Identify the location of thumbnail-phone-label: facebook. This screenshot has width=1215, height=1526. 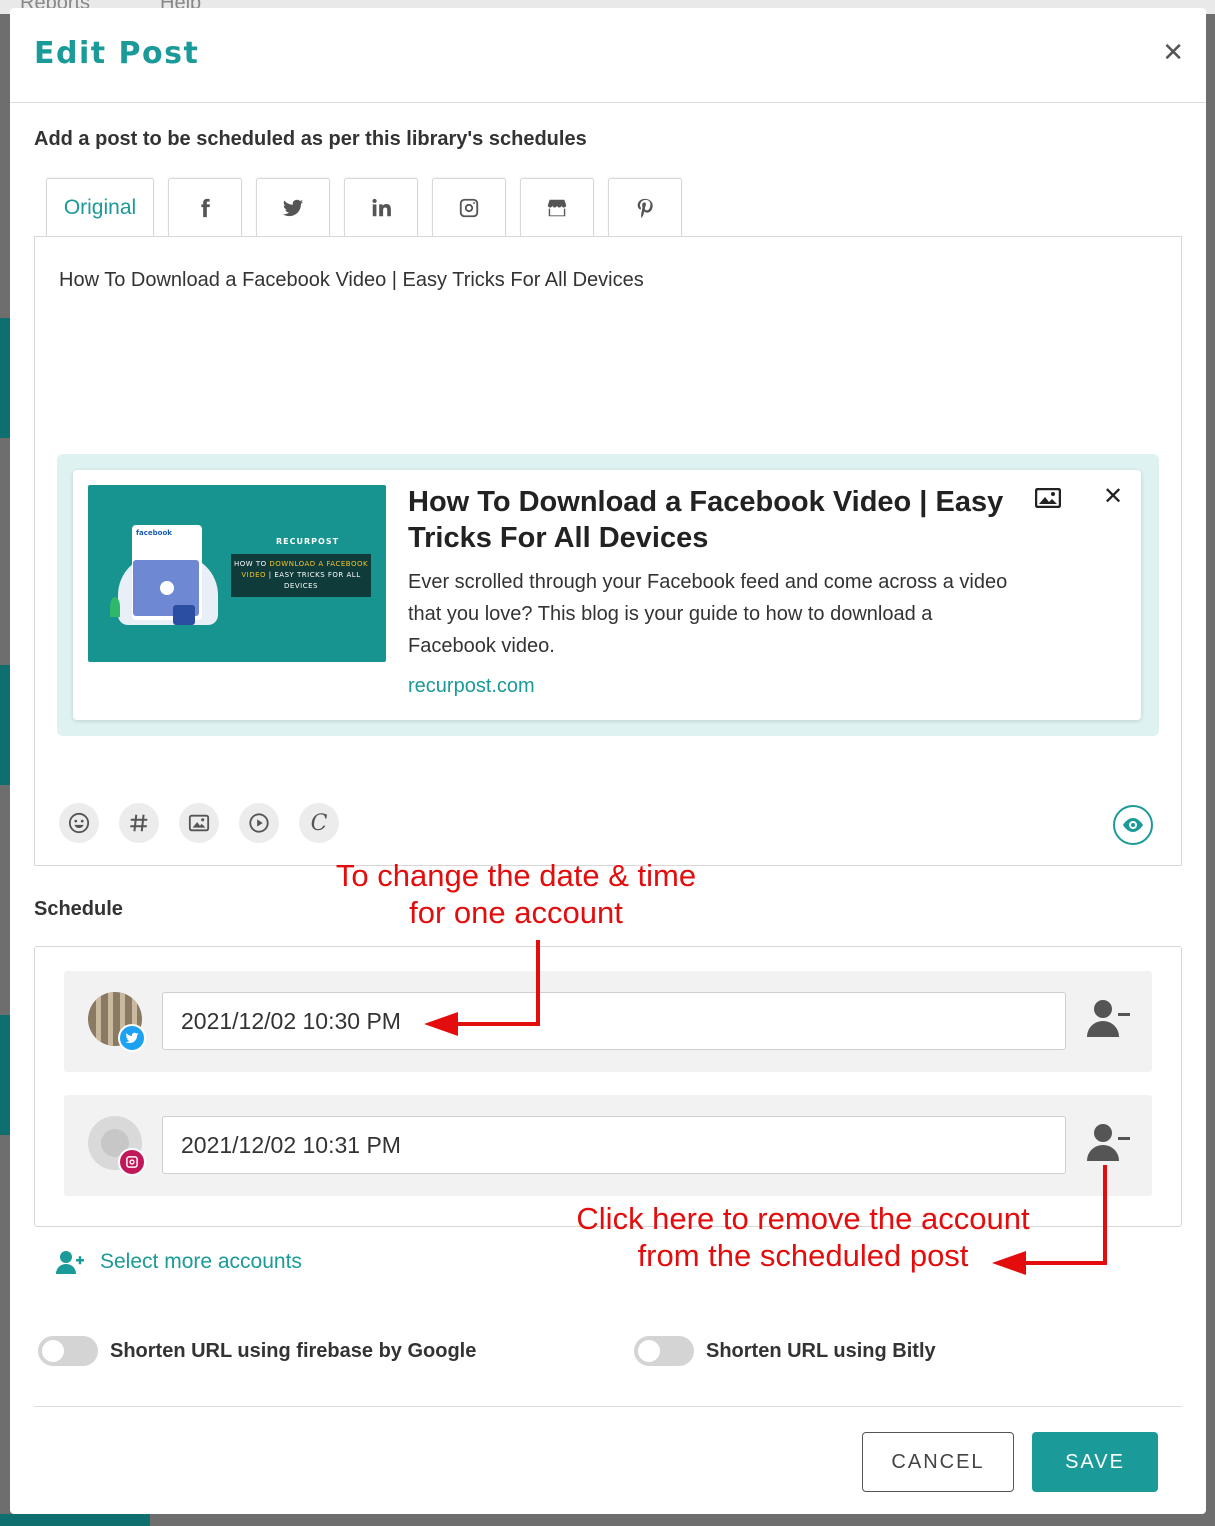
(154, 533).